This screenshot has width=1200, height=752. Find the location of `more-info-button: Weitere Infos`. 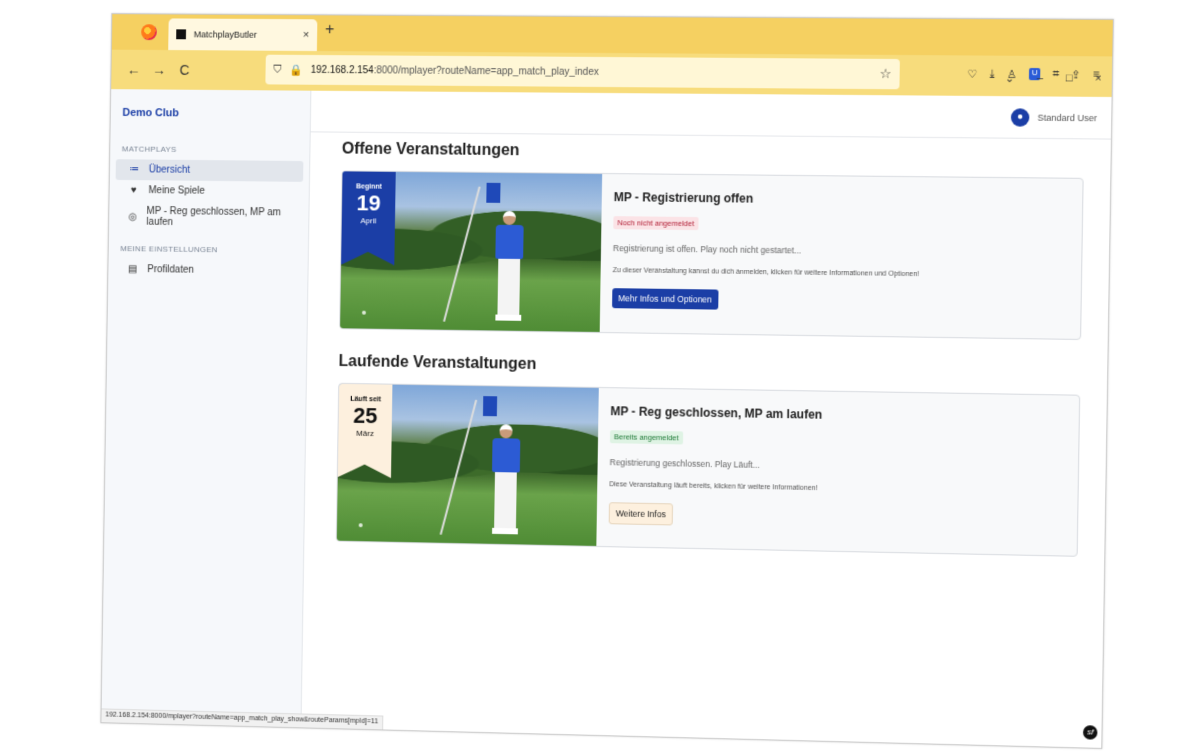

more-info-button: Weitere Infos is located at coordinates (641, 513).